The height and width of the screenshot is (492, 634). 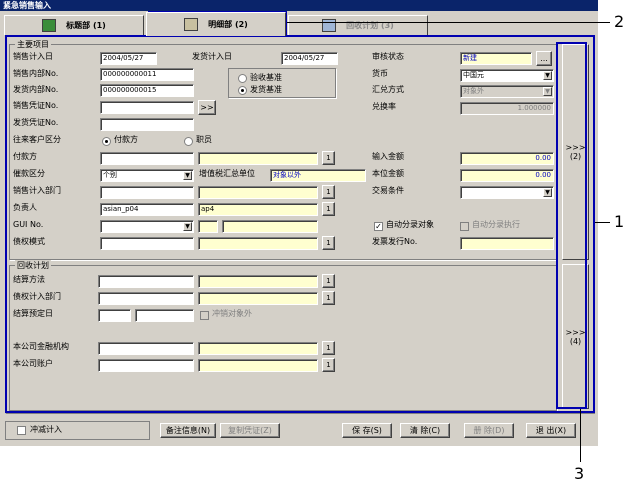 I want to click on side-expand-button-lower: >>> (4), so click(x=575, y=336).